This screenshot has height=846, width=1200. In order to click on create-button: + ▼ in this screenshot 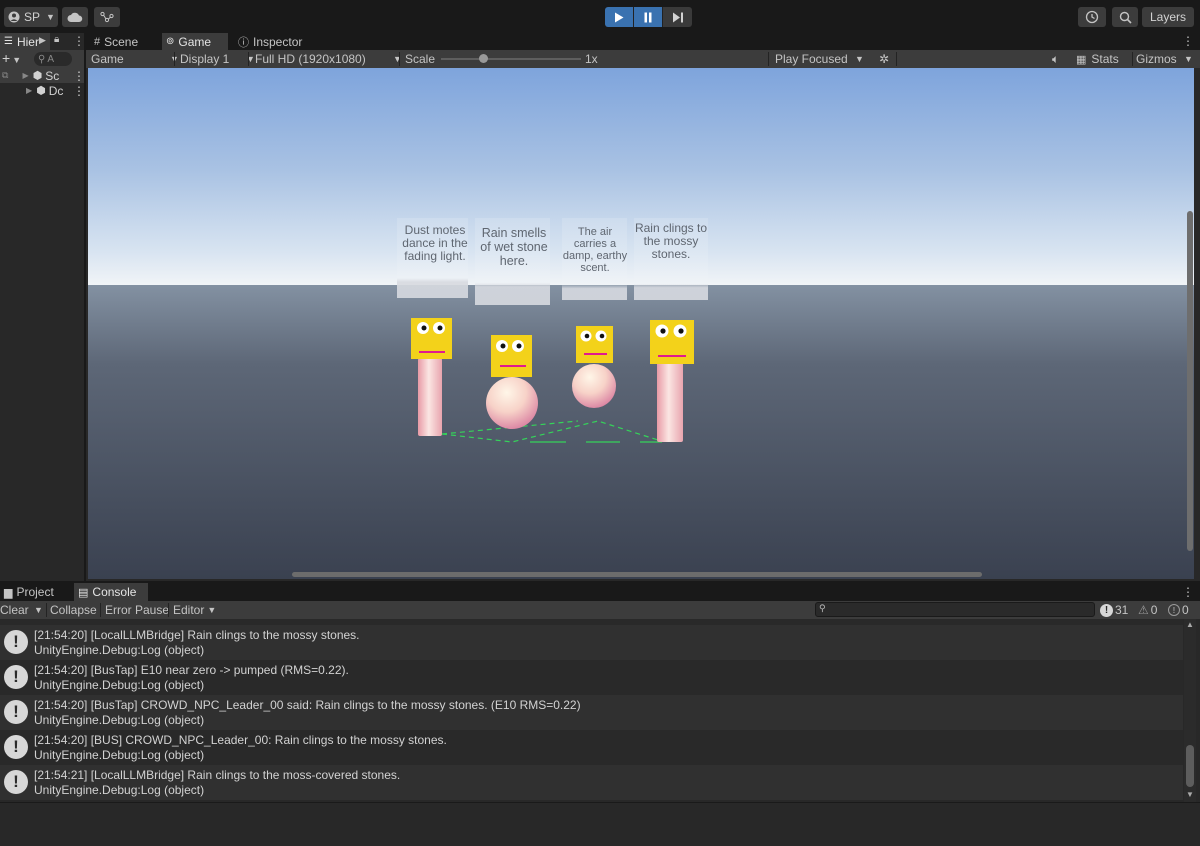, I will do `click(11, 58)`.